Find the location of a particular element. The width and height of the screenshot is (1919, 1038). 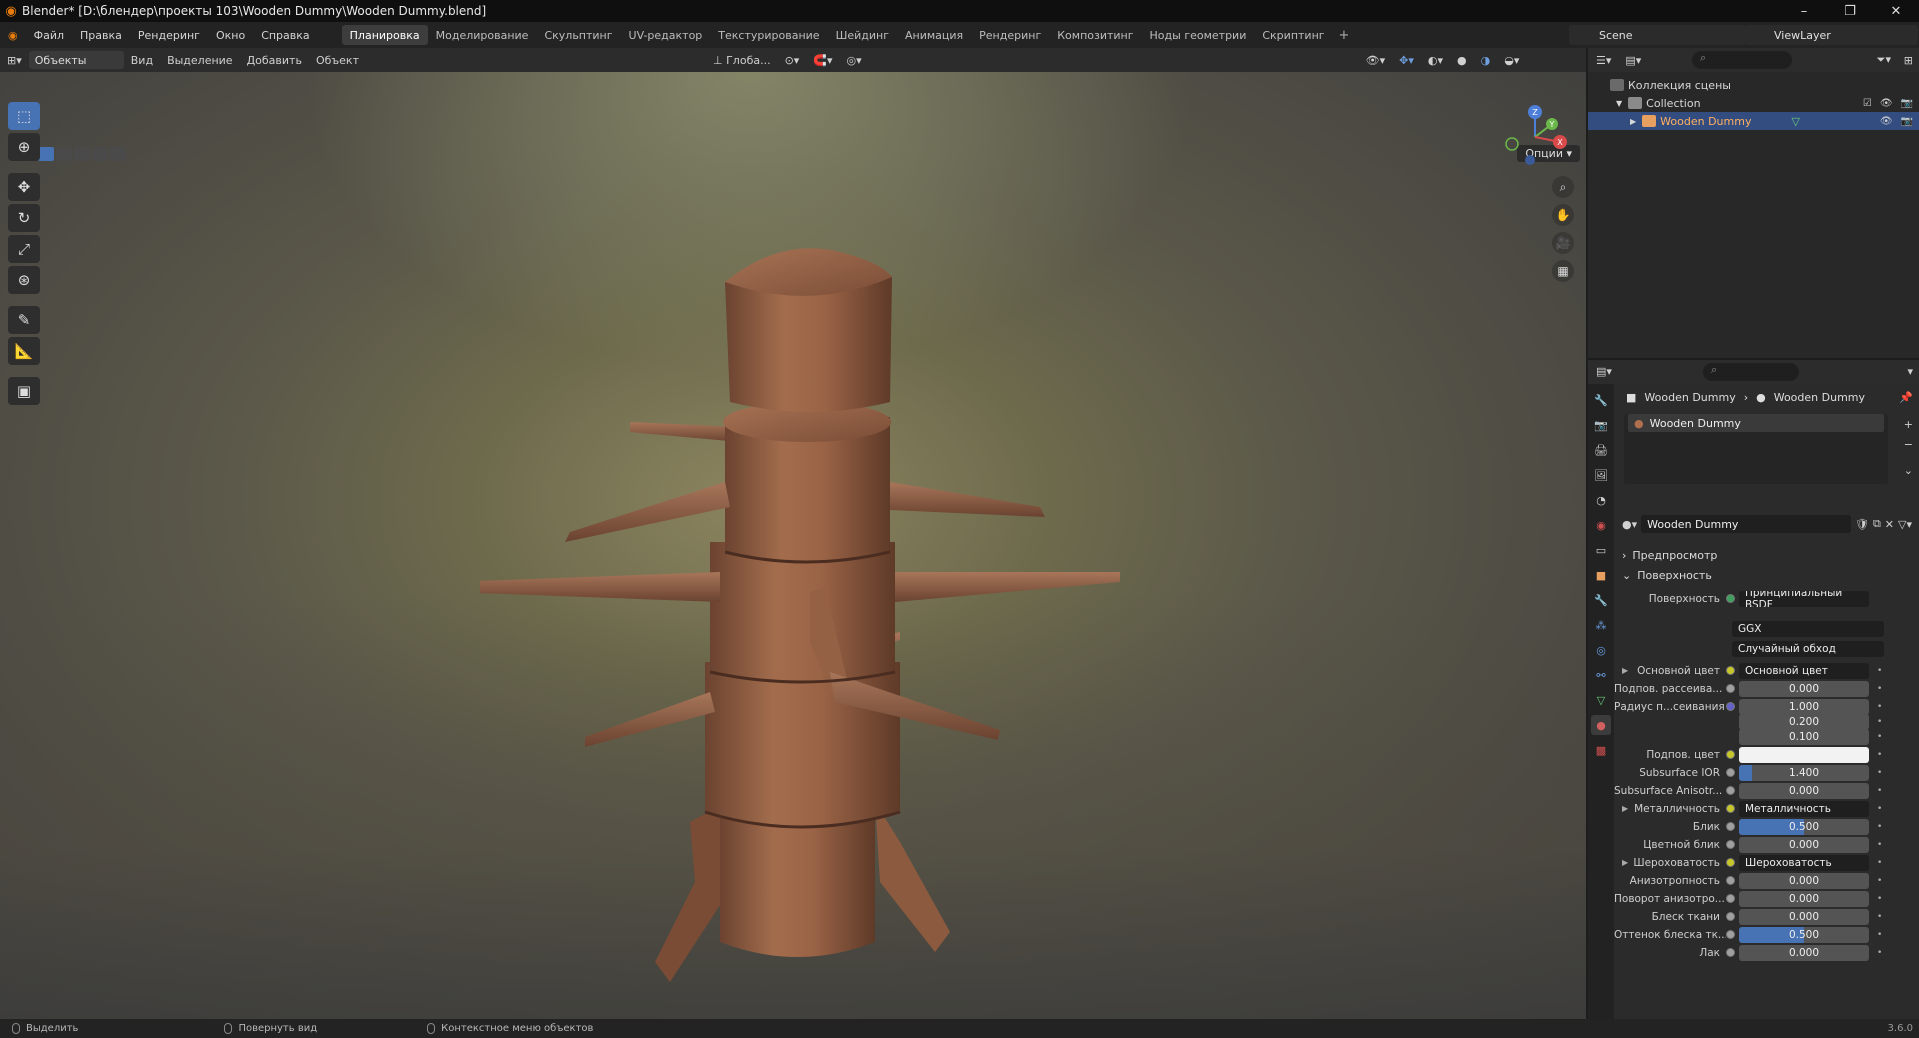

tab-texture-paint: Текстурирование is located at coordinates (768, 35).